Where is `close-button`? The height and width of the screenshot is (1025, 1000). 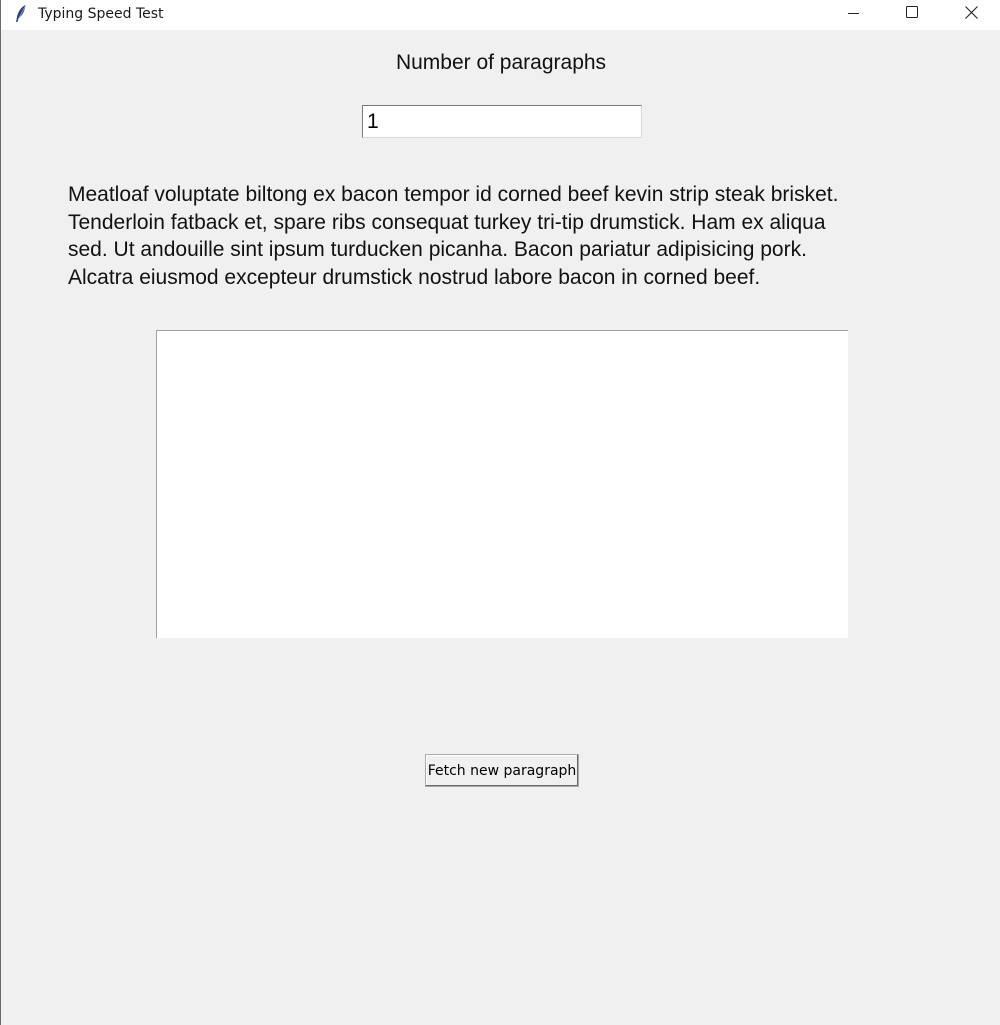 close-button is located at coordinates (971, 15).